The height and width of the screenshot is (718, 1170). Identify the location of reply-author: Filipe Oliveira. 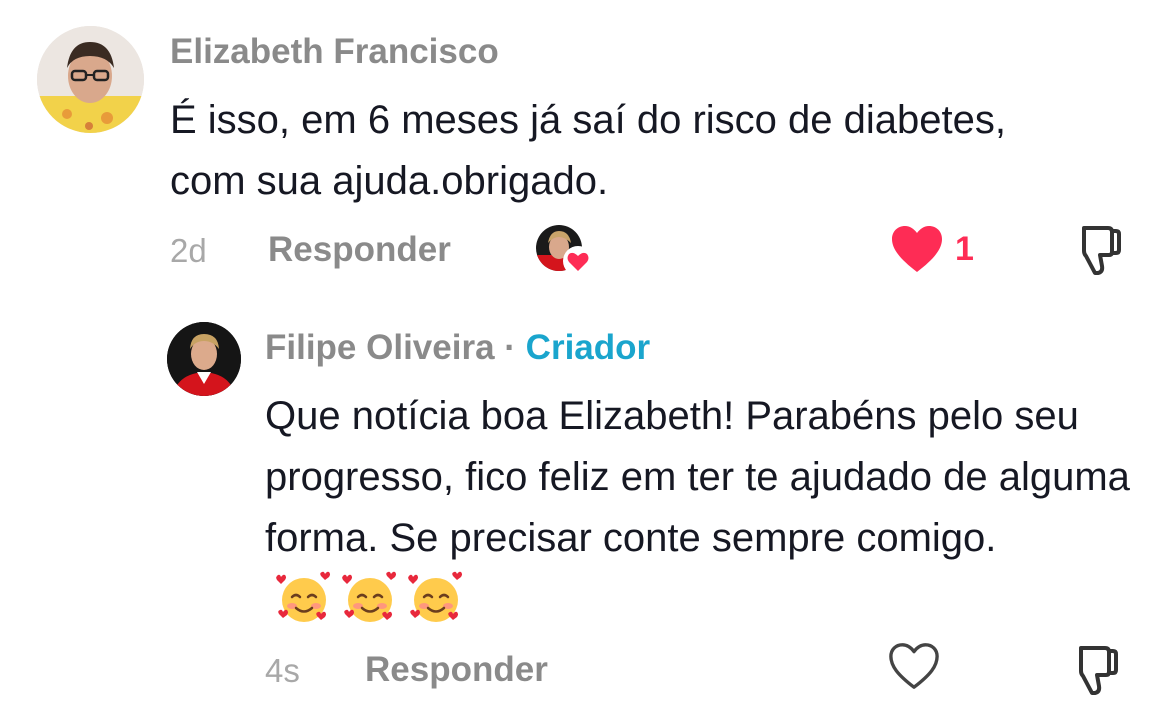
(380, 347).